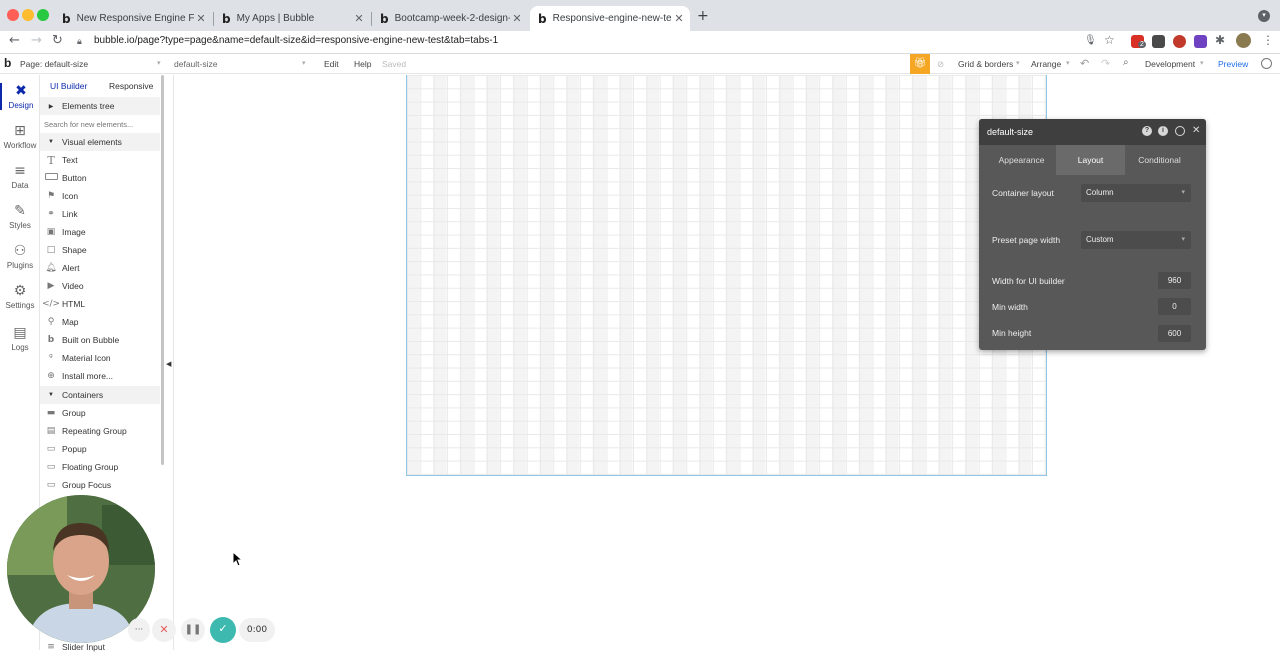 The image size is (1280, 656). I want to click on visual-elements-section: ▼ Visual elements, so click(100, 142).